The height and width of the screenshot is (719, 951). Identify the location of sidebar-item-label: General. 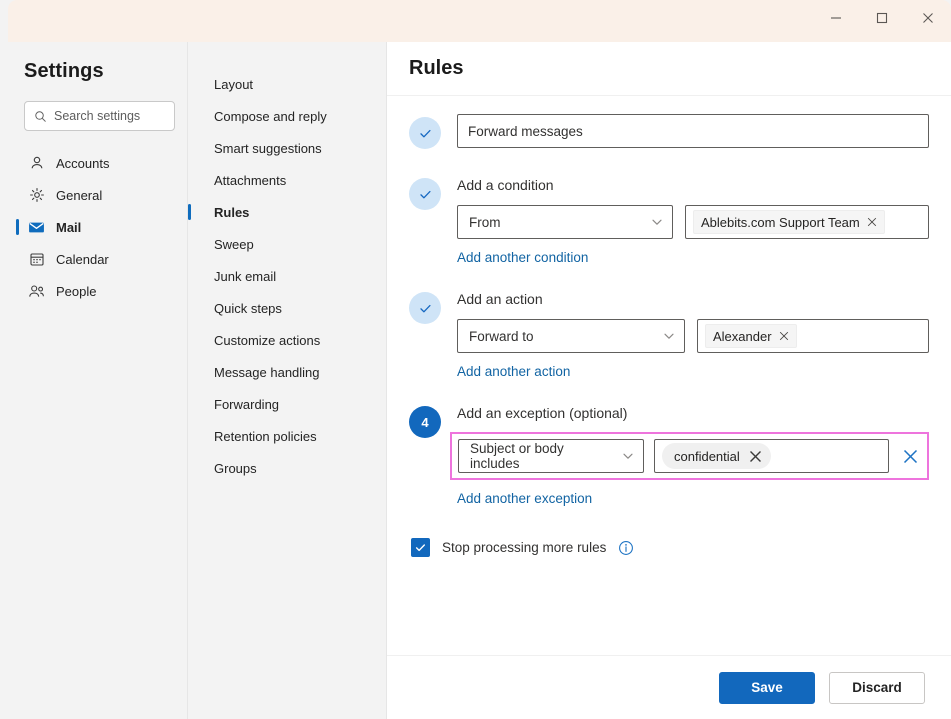
(79, 195).